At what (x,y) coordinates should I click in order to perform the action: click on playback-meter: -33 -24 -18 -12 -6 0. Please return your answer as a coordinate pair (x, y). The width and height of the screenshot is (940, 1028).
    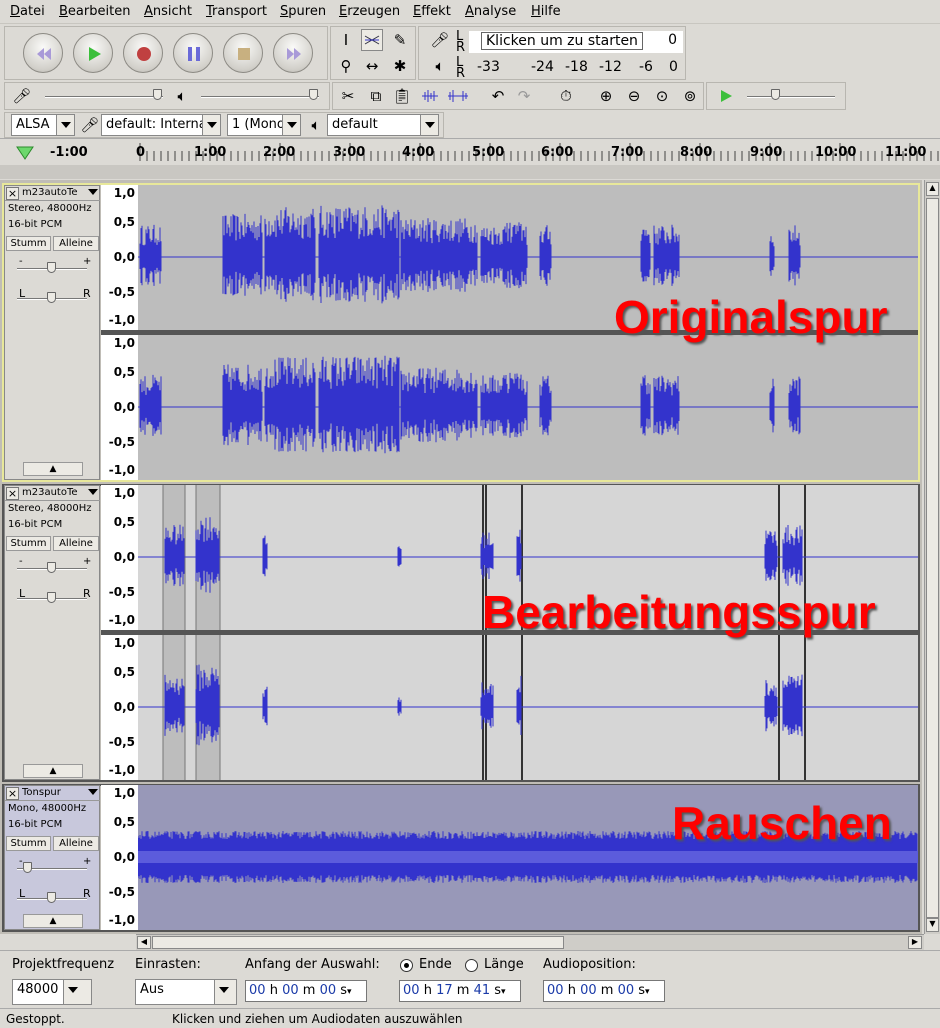
    Looking at the image, I should click on (576, 68).